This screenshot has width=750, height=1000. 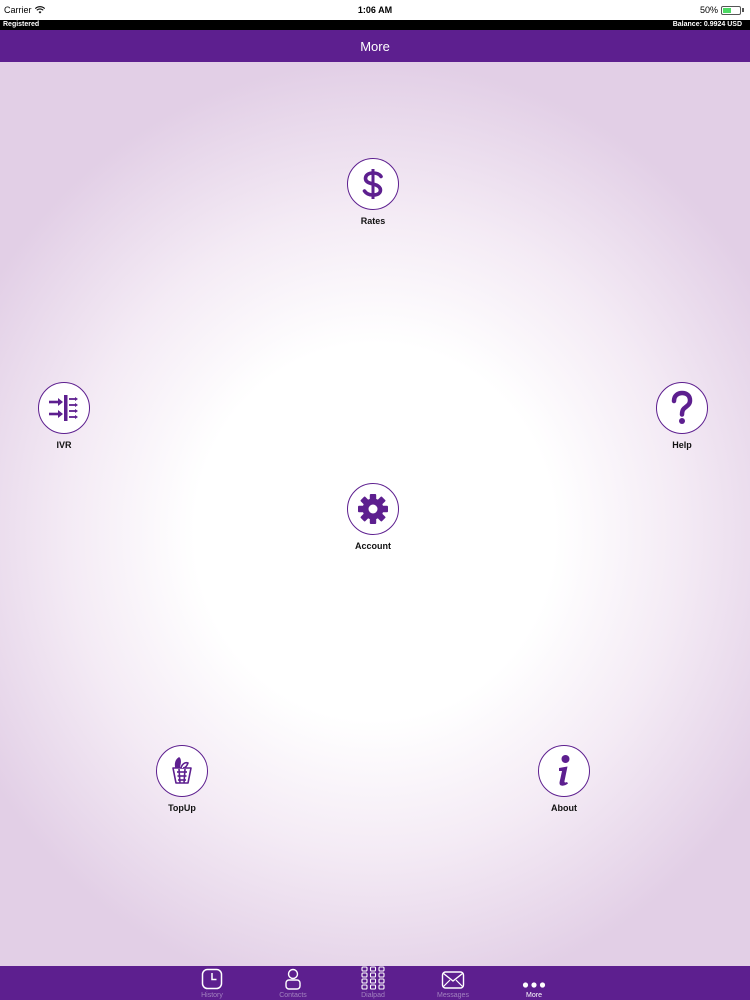 I want to click on page-title: More, so click(x=375, y=46).